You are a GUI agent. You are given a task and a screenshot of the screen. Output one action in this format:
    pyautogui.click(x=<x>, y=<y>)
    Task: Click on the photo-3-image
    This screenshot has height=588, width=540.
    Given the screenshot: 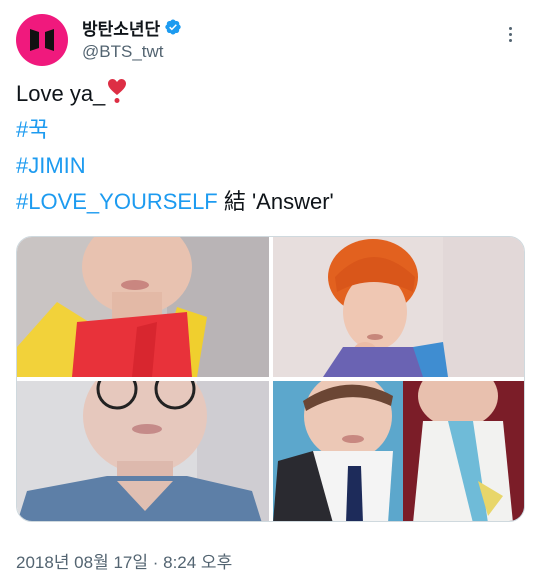 What is the action you would take?
    pyautogui.click(x=143, y=451)
    